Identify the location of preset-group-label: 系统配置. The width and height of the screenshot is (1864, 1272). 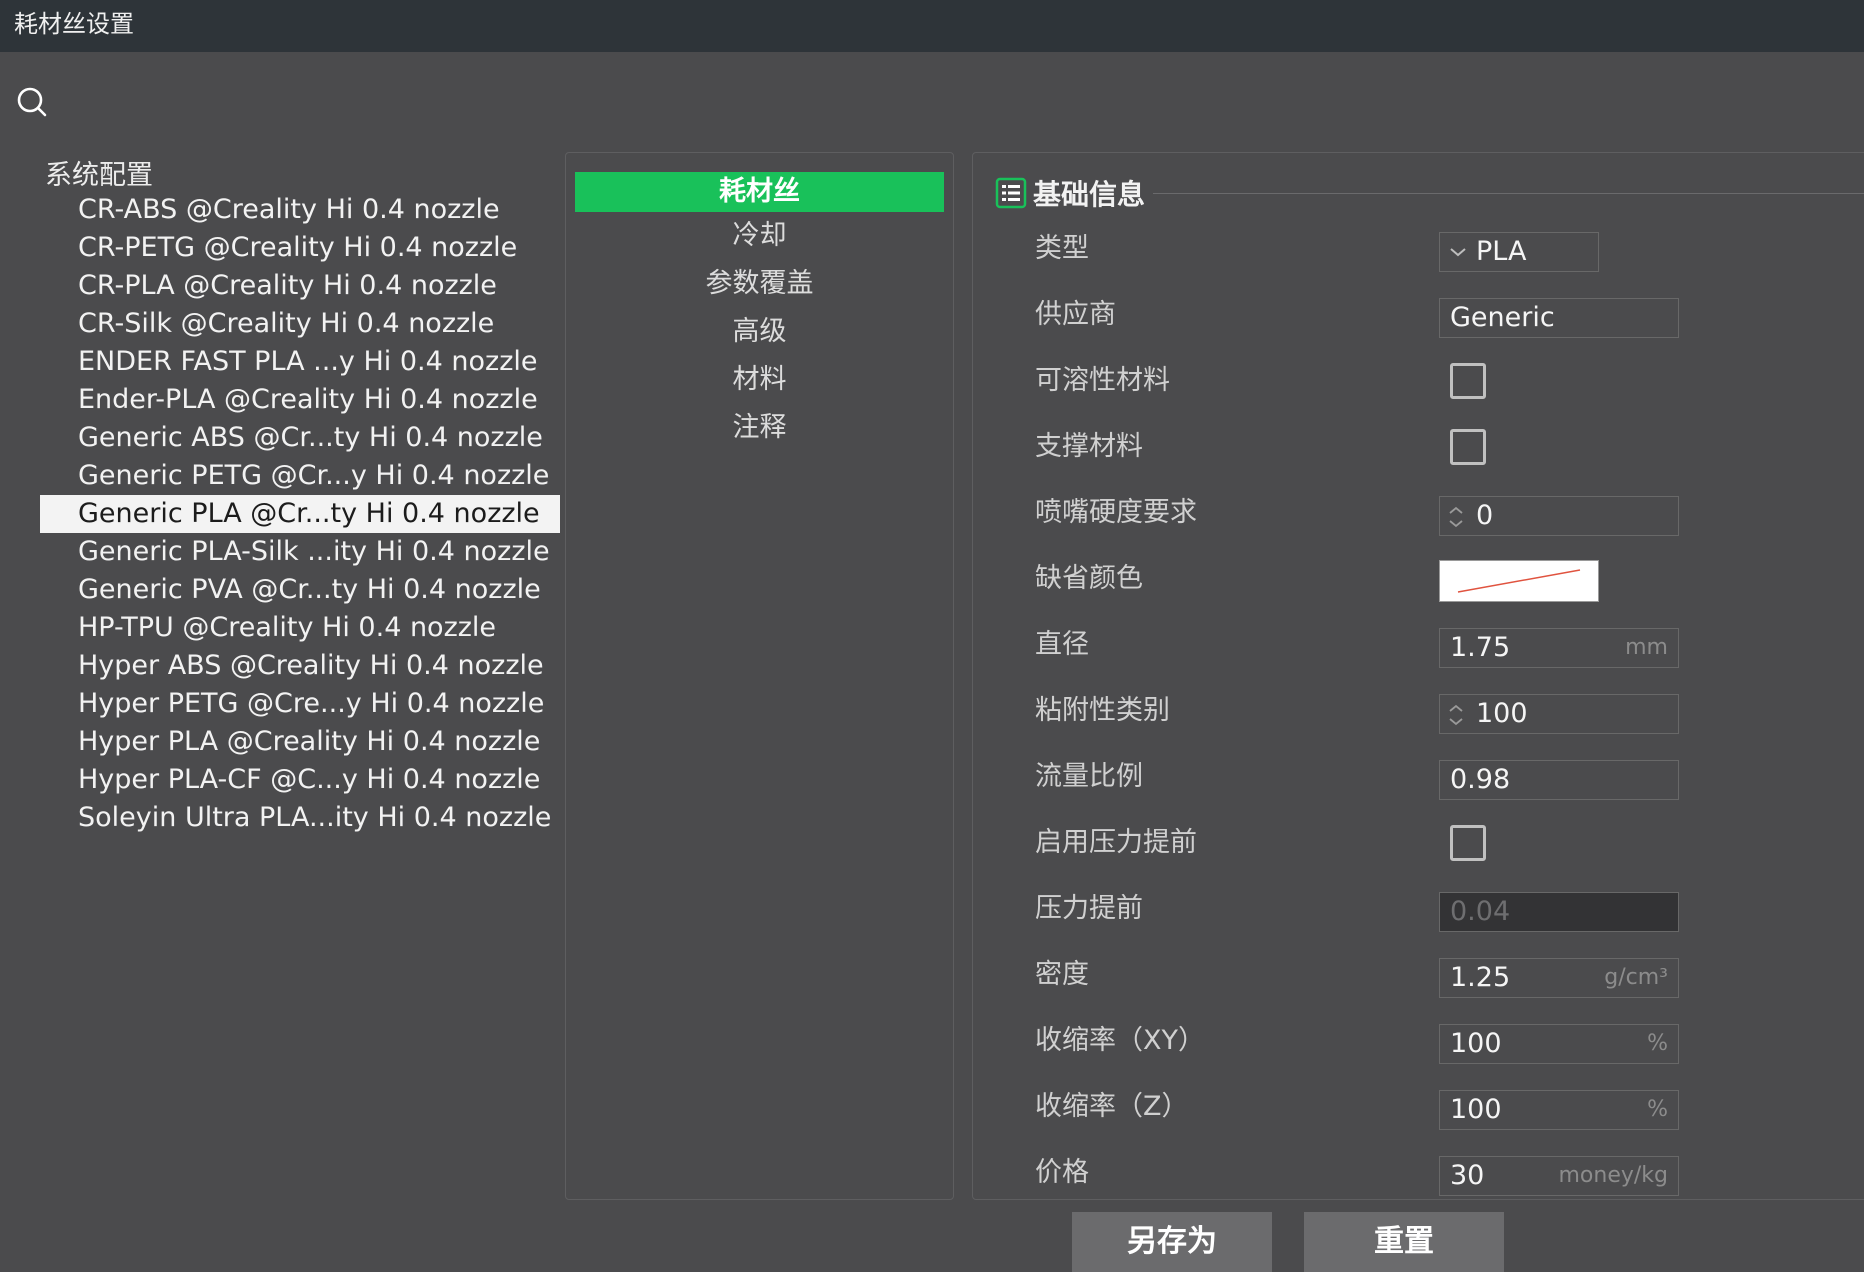
(99, 175).